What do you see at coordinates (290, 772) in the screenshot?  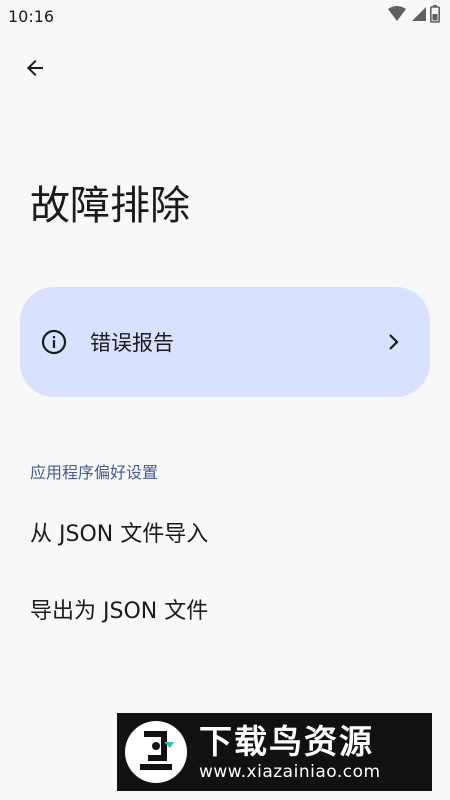 I see `watermark-url: www.xiazainiao.com` at bounding box center [290, 772].